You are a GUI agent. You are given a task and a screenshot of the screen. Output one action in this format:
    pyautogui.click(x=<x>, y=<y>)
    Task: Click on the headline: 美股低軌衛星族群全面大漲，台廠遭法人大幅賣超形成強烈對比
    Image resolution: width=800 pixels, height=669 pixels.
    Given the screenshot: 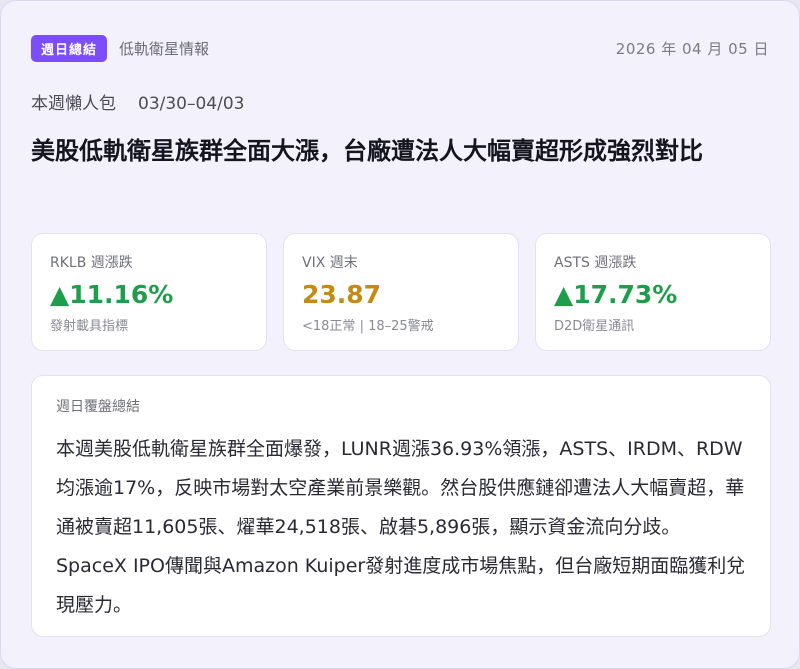 What is the action you would take?
    pyautogui.click(x=367, y=151)
    